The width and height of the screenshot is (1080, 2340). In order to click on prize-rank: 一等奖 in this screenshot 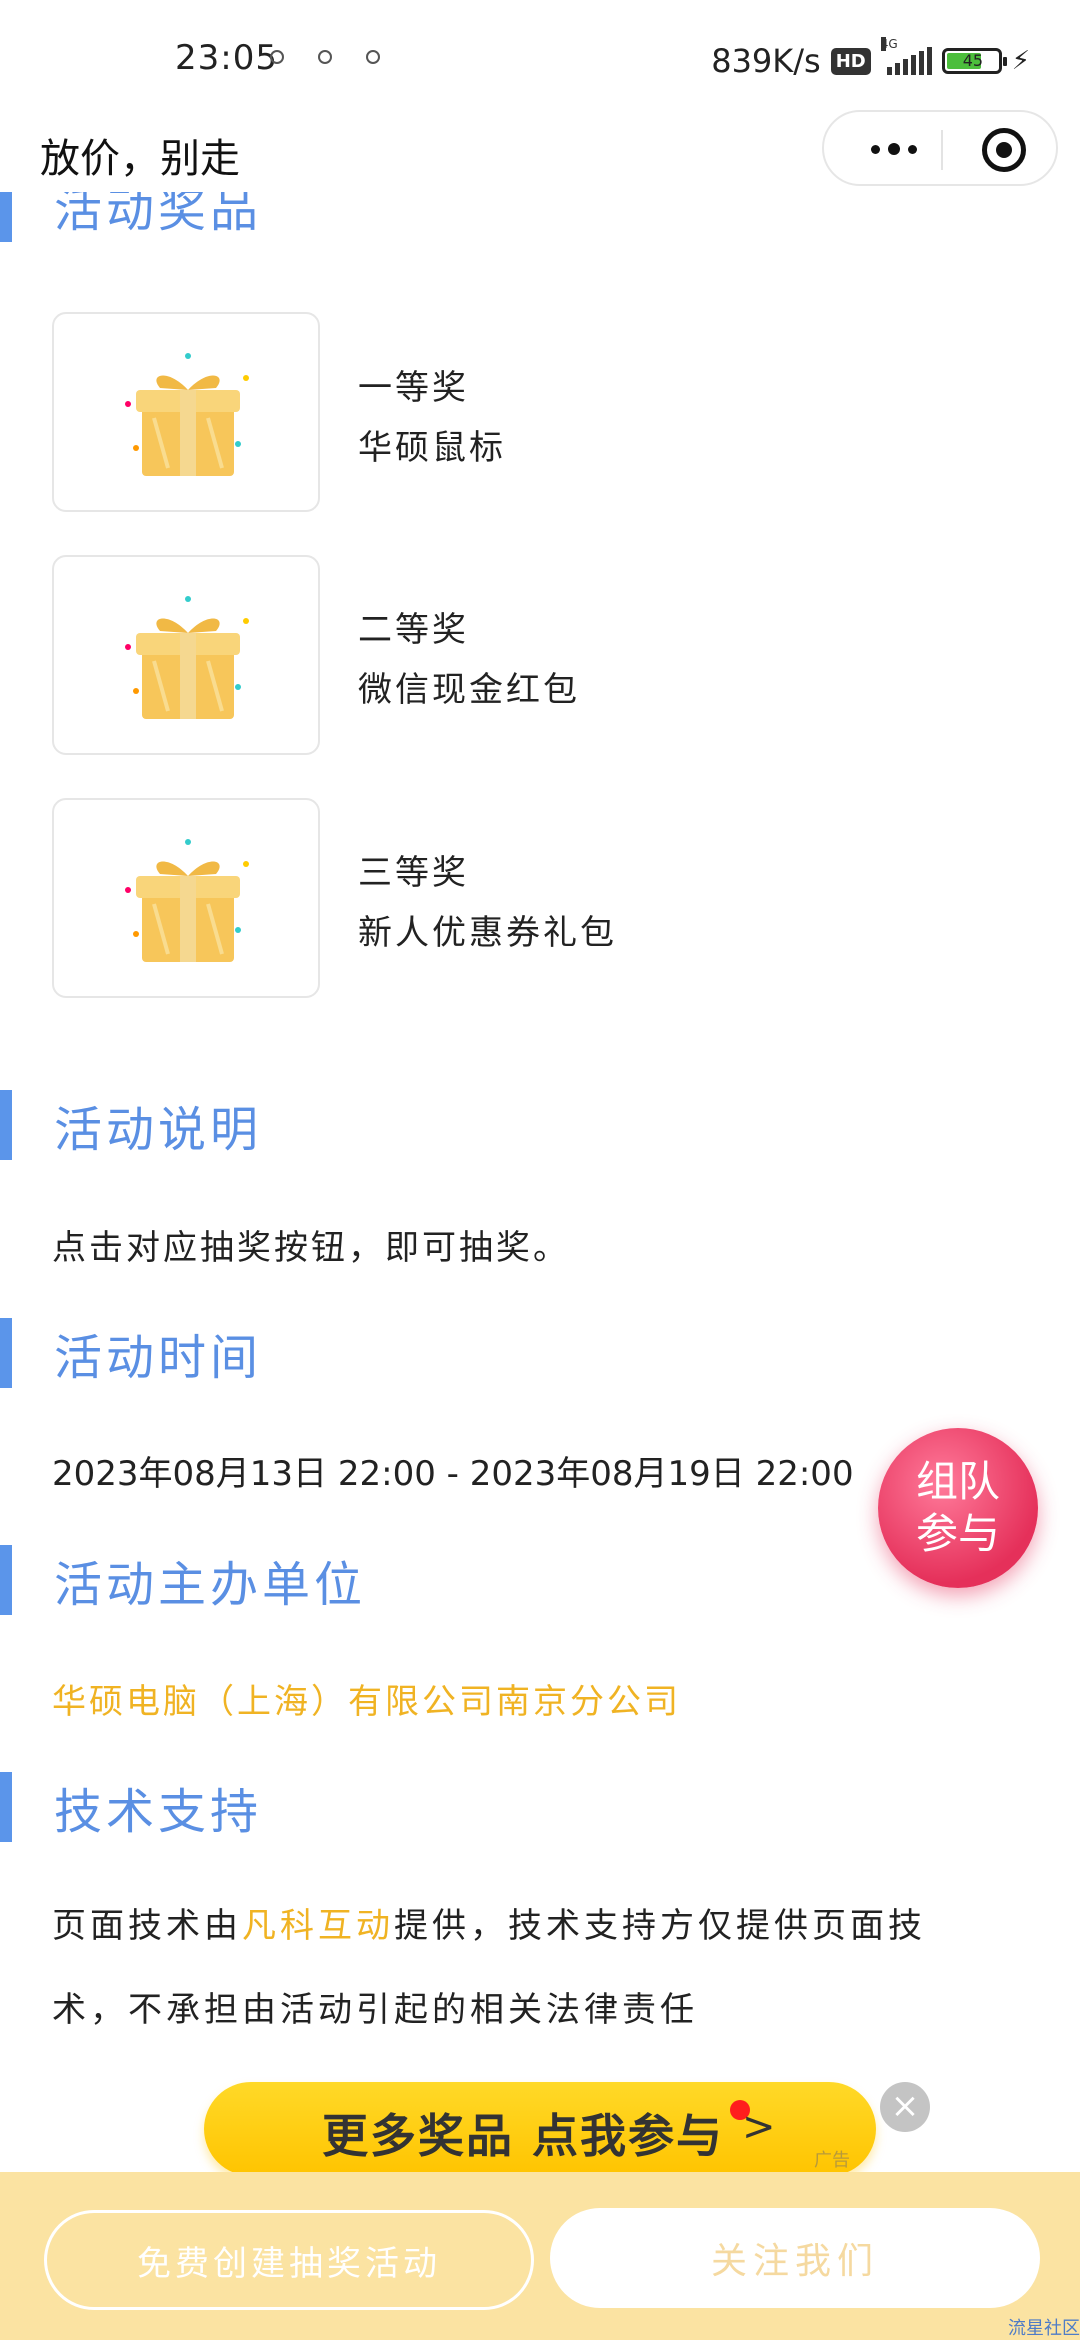, I will do `click(413, 388)`.